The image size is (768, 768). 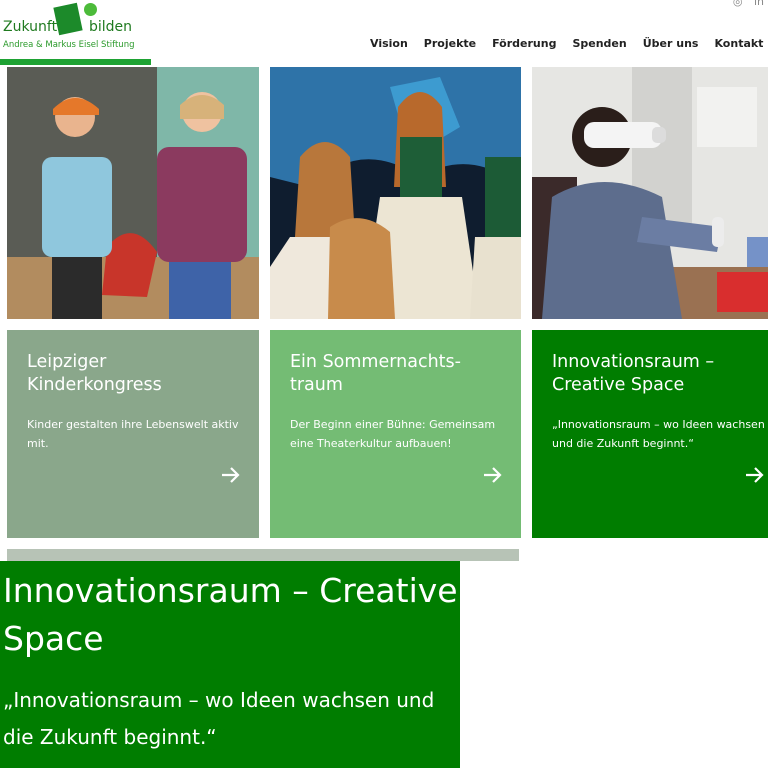 What do you see at coordinates (450, 43) in the screenshot?
I see `nav-item-projekte: Projekte` at bounding box center [450, 43].